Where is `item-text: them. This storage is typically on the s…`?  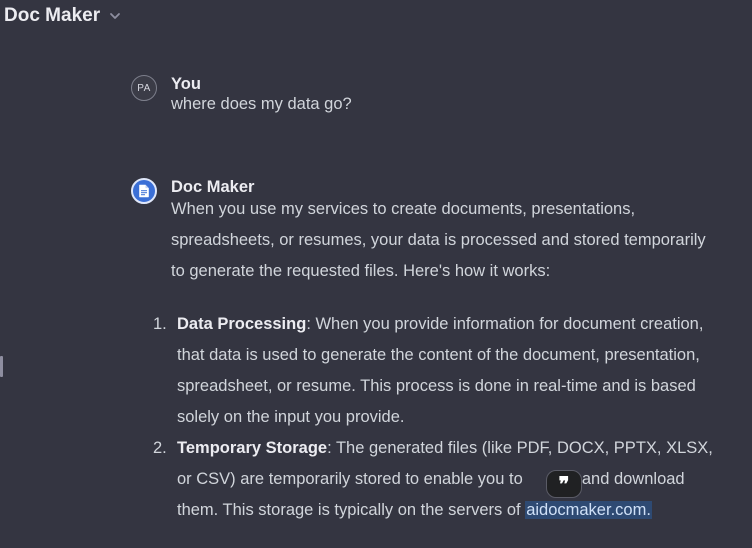
item-text: them. This storage is typically on the s… is located at coordinates (351, 510).